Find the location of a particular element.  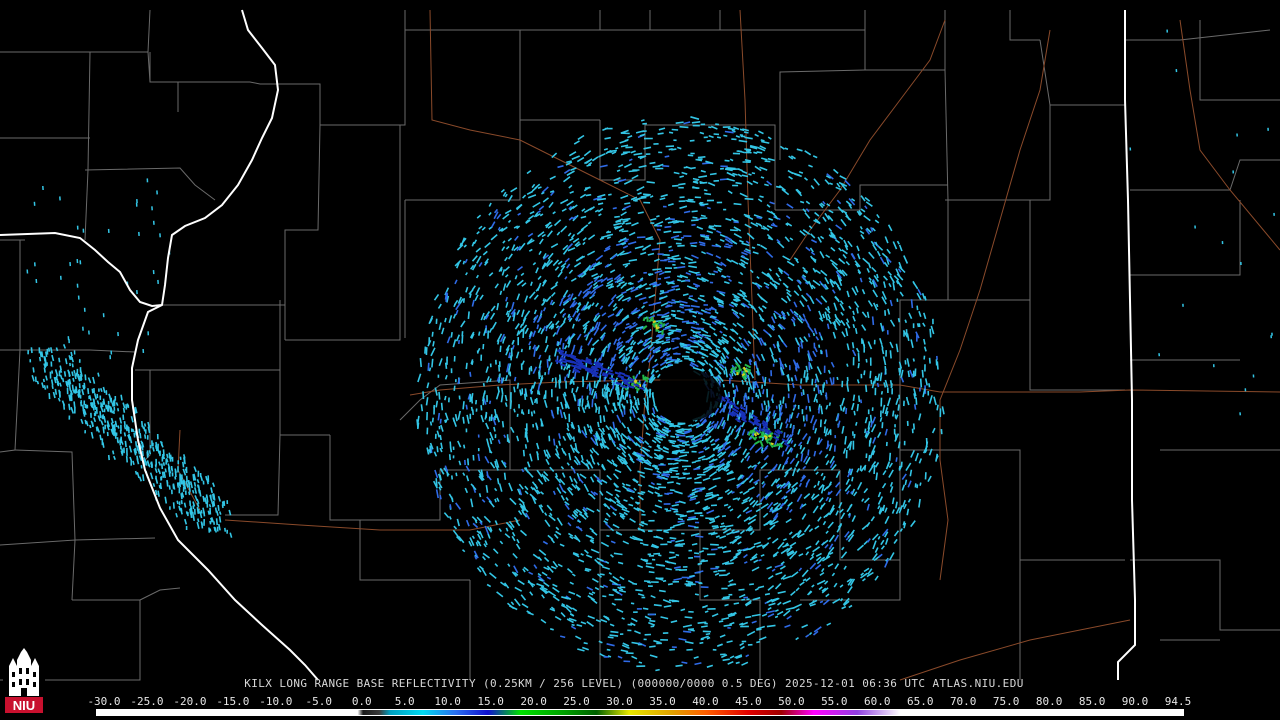

scale-label: 70.0 is located at coordinates (963, 701).